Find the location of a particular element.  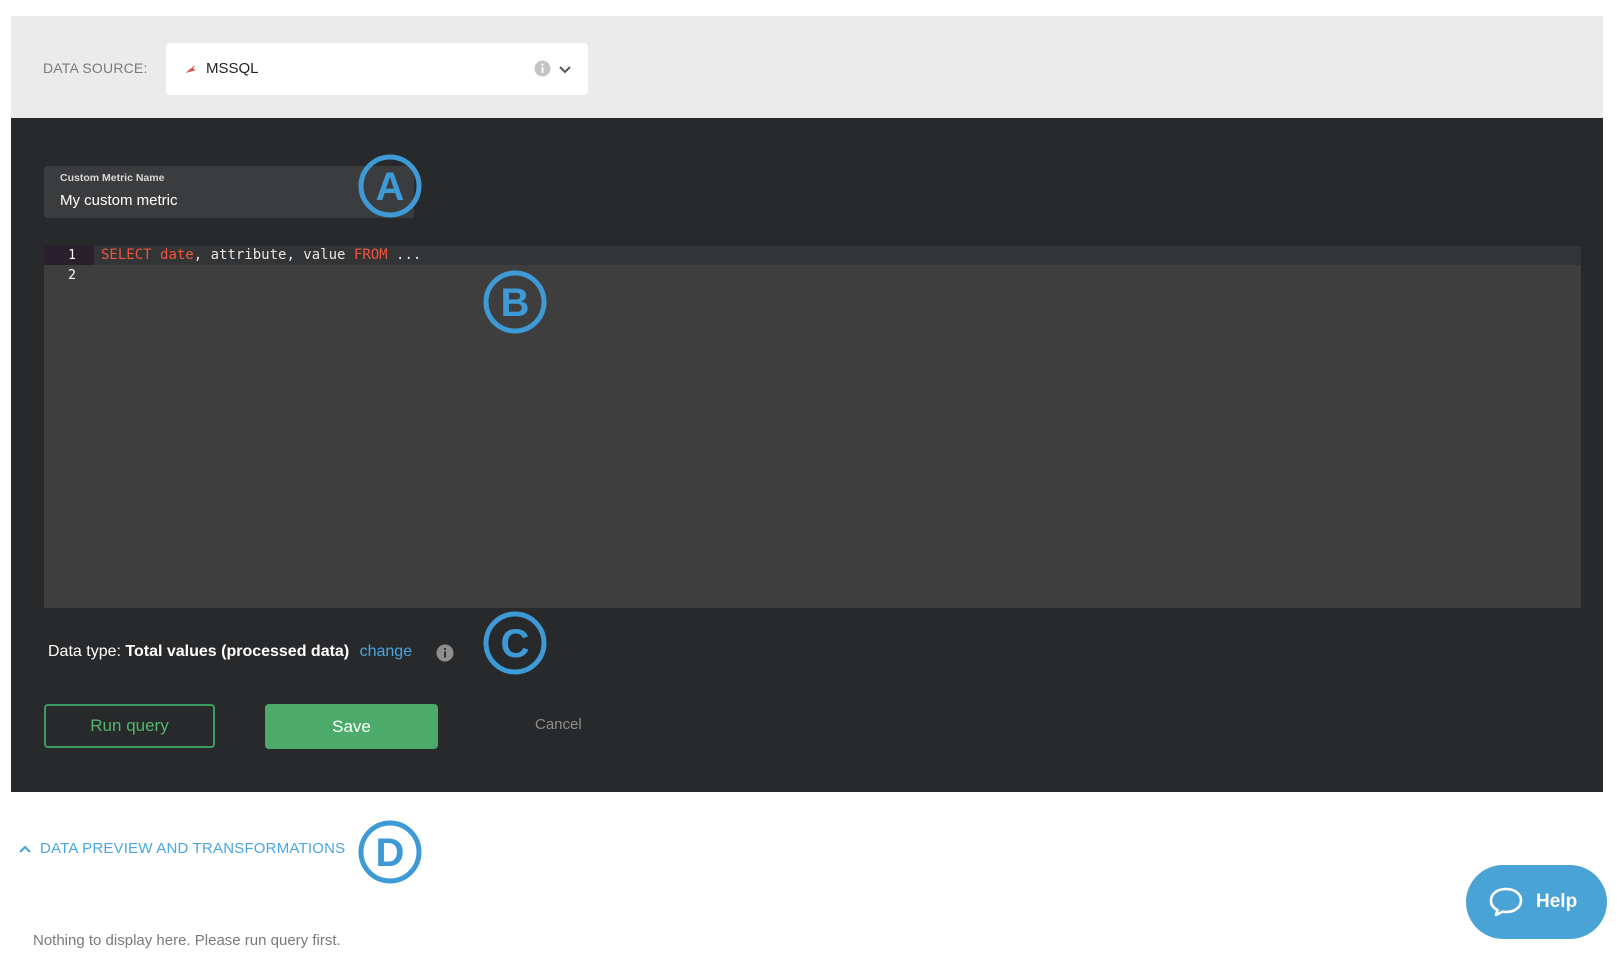

help-label: Help is located at coordinates (1557, 901).